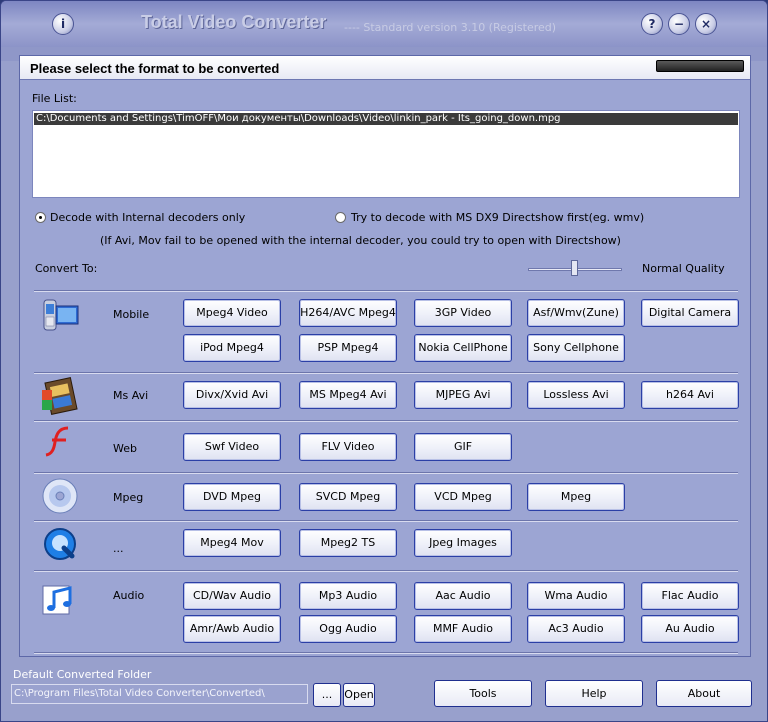 The width and height of the screenshot is (768, 722). What do you see at coordinates (652, 24) in the screenshot?
I see `help-icon: ?` at bounding box center [652, 24].